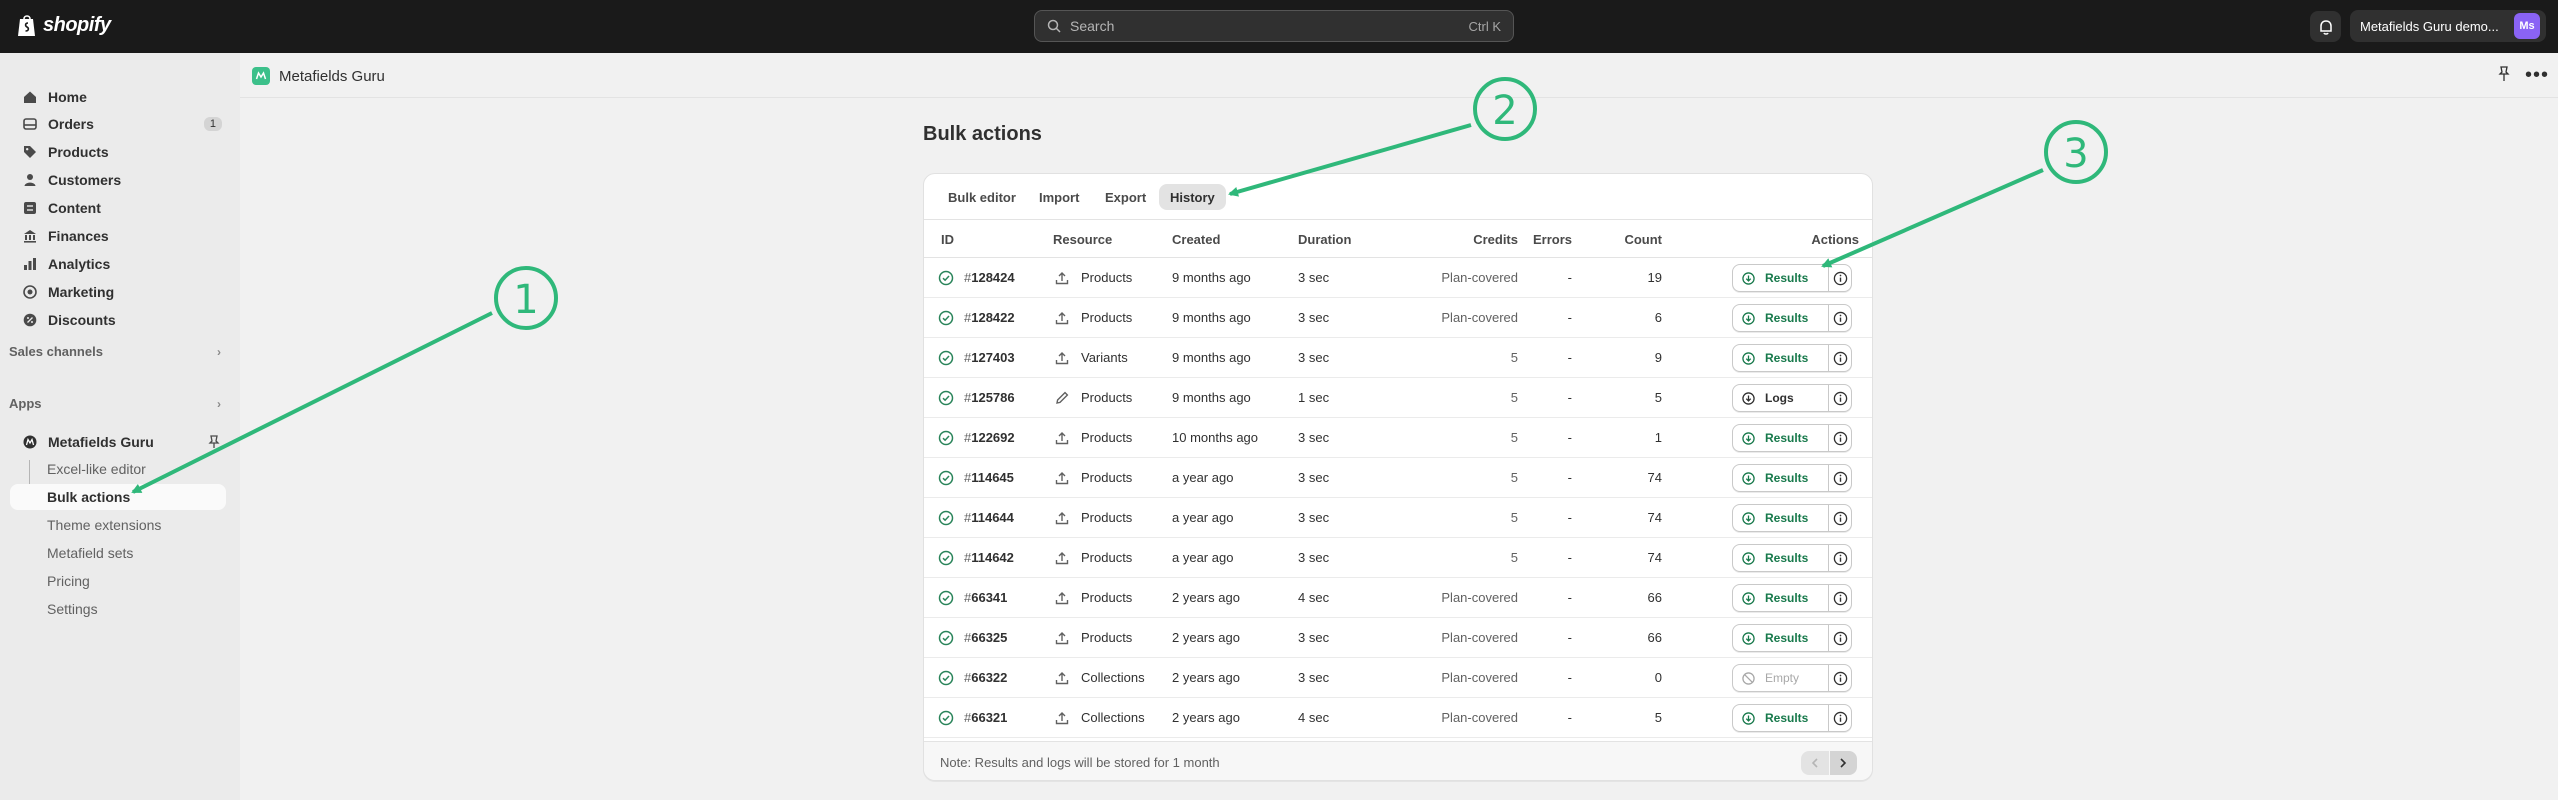 The width and height of the screenshot is (2558, 800). Describe the element at coordinates (1059, 197) in the screenshot. I see `tab-import: Import` at that location.